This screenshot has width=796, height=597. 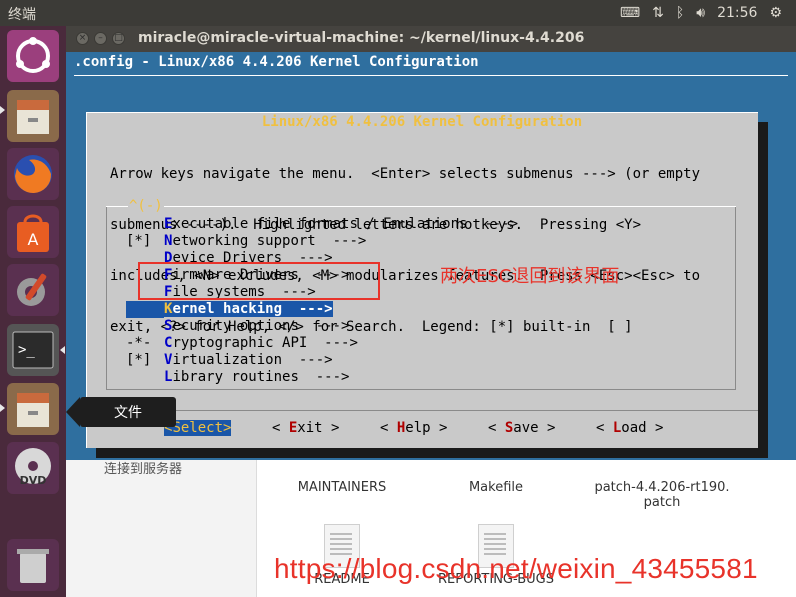 What do you see at coordinates (422, 122) in the screenshot?
I see `dialog-title: Linux/x86 4.4.206 Kernel Configuration` at bounding box center [422, 122].